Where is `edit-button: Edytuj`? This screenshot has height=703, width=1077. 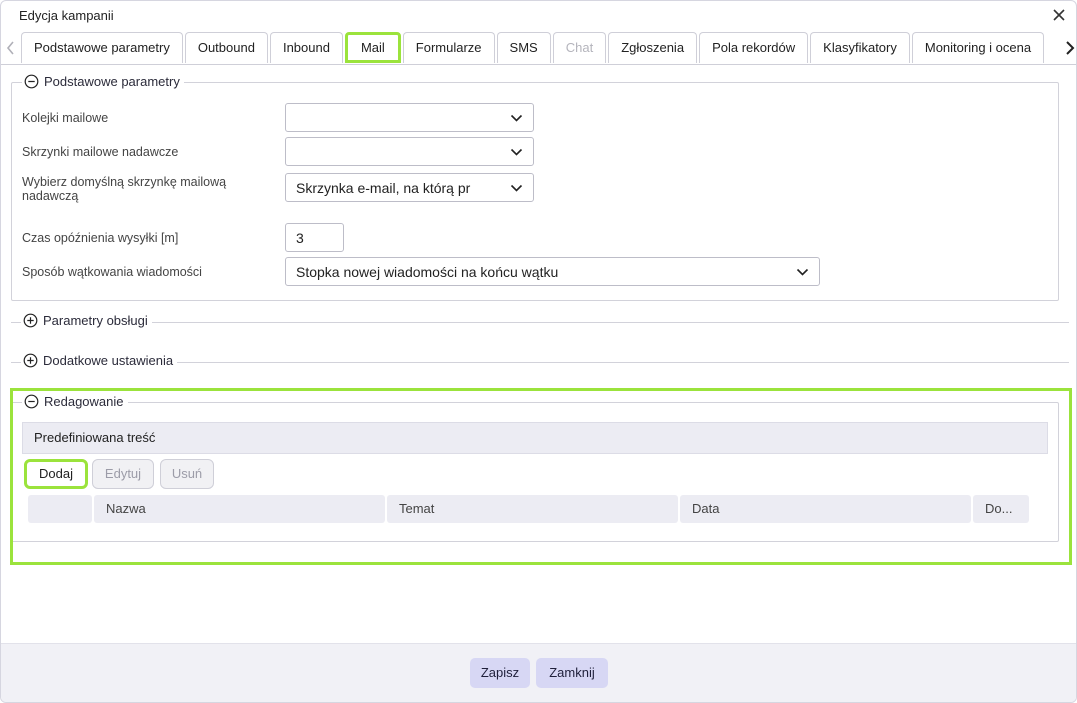 edit-button: Edytuj is located at coordinates (123, 474).